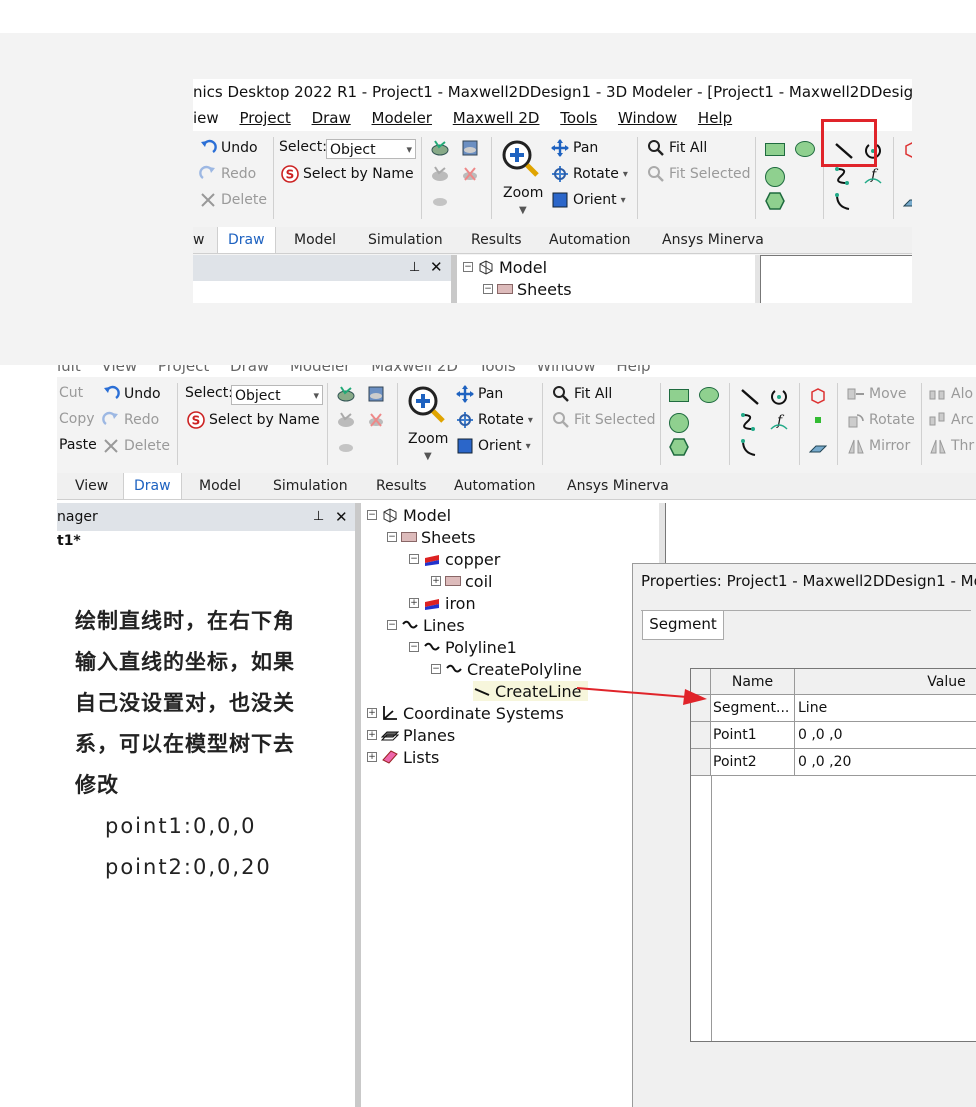 The height and width of the screenshot is (1107, 976). Describe the element at coordinates (530, 691) in the screenshot. I see `tree-node-create-line: CreateLine` at that location.